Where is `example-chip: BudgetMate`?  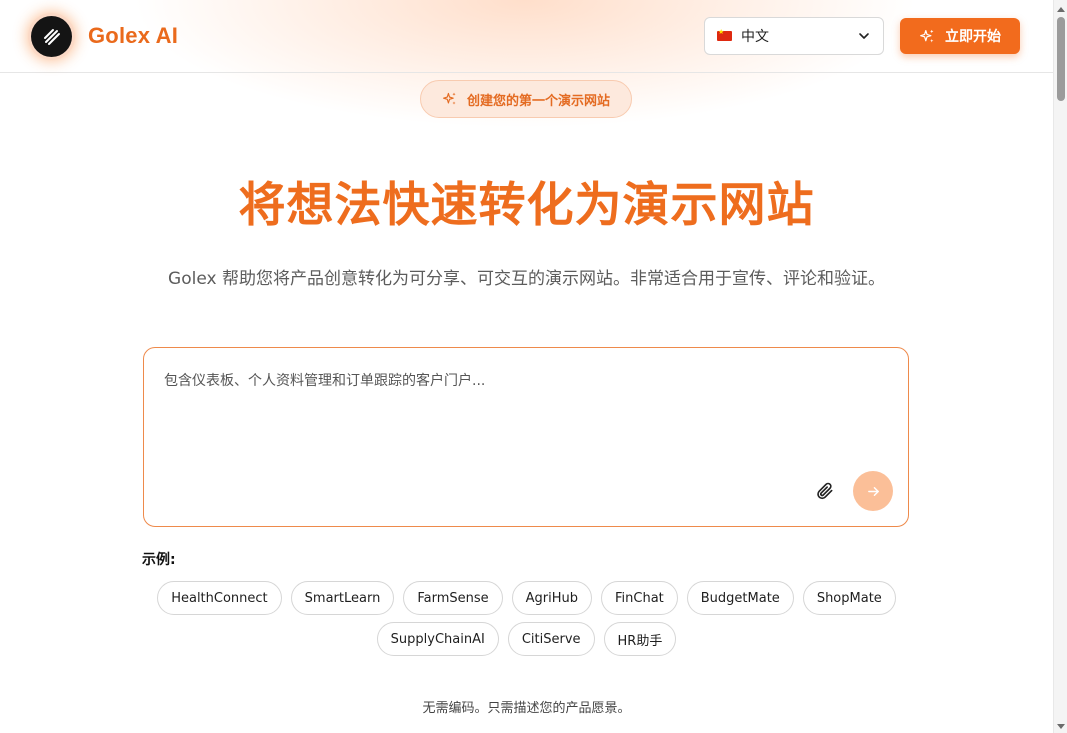 example-chip: BudgetMate is located at coordinates (740, 598).